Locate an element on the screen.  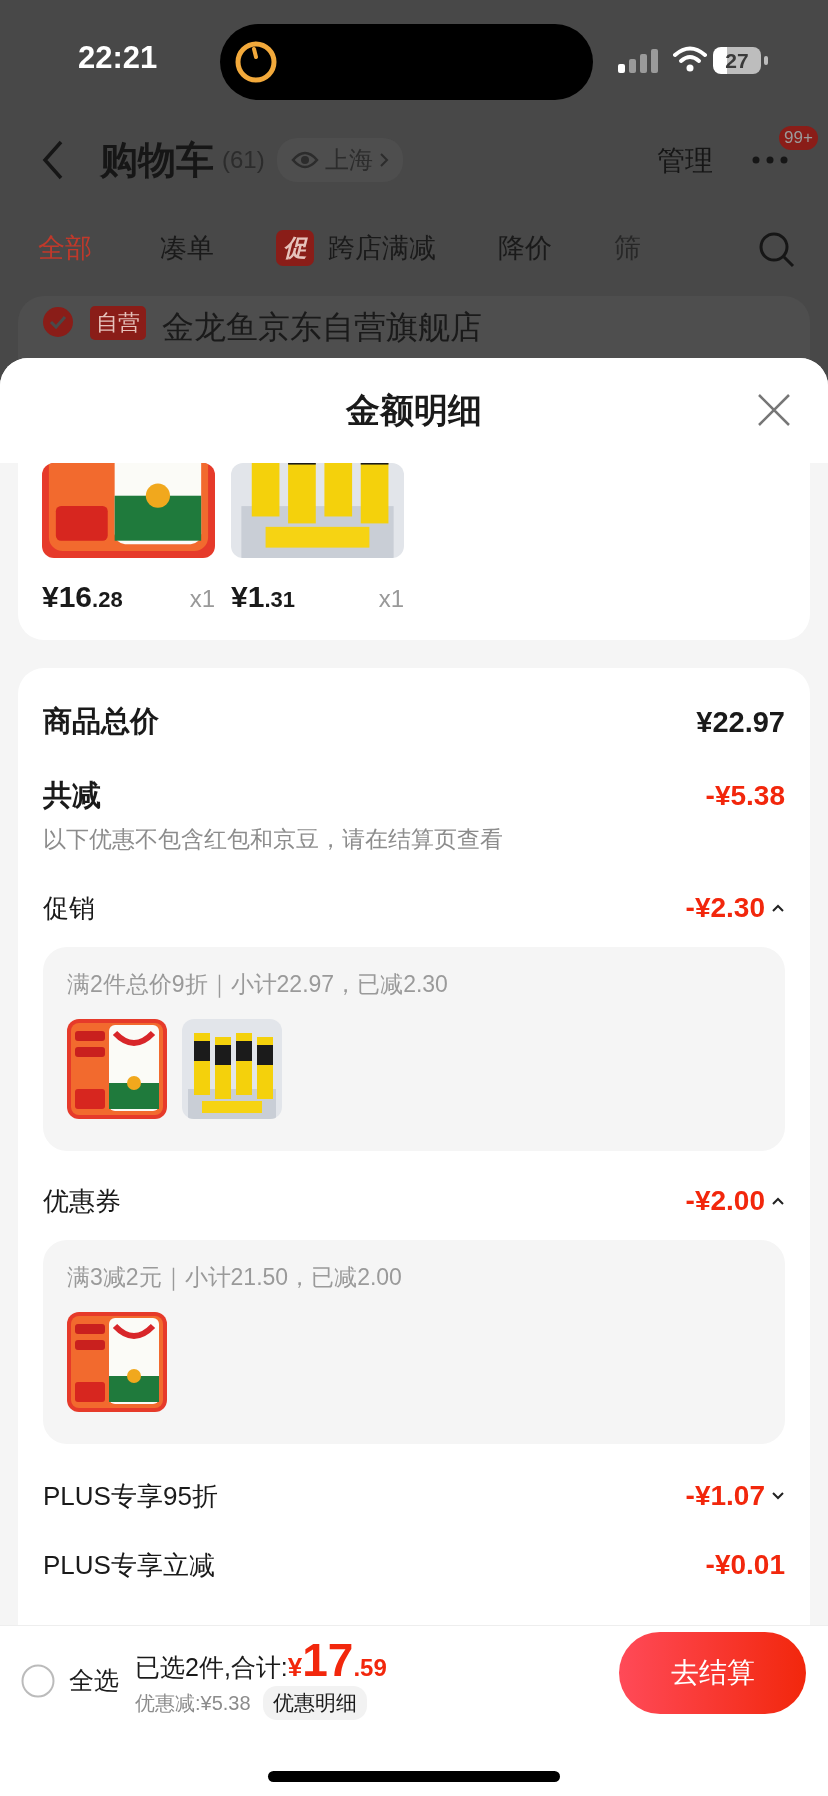
discount-detail-button: 优惠明细 is located at coordinates (314, 1703).